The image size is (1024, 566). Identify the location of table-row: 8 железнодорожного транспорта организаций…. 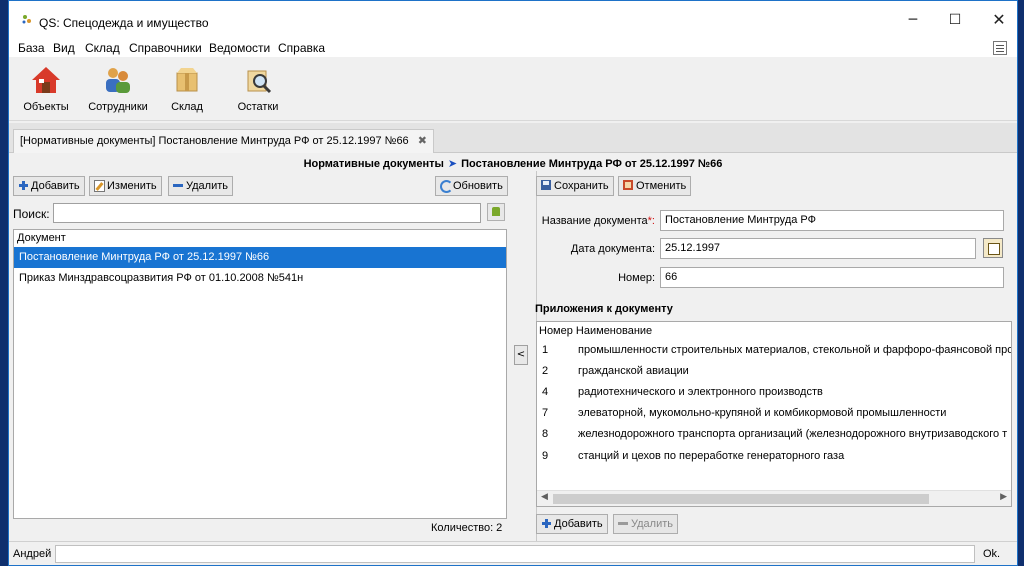
(774, 434).